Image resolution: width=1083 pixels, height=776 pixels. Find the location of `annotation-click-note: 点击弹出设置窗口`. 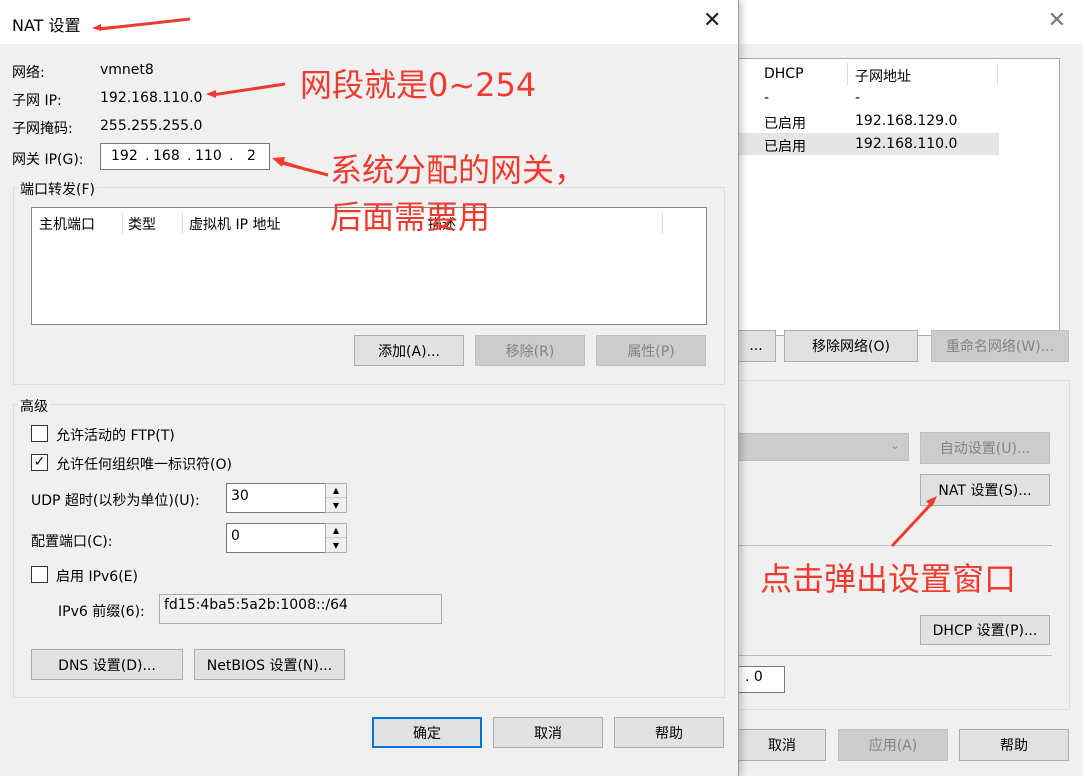

annotation-click-note: 点击弹出设置窗口 is located at coordinates (888, 579).